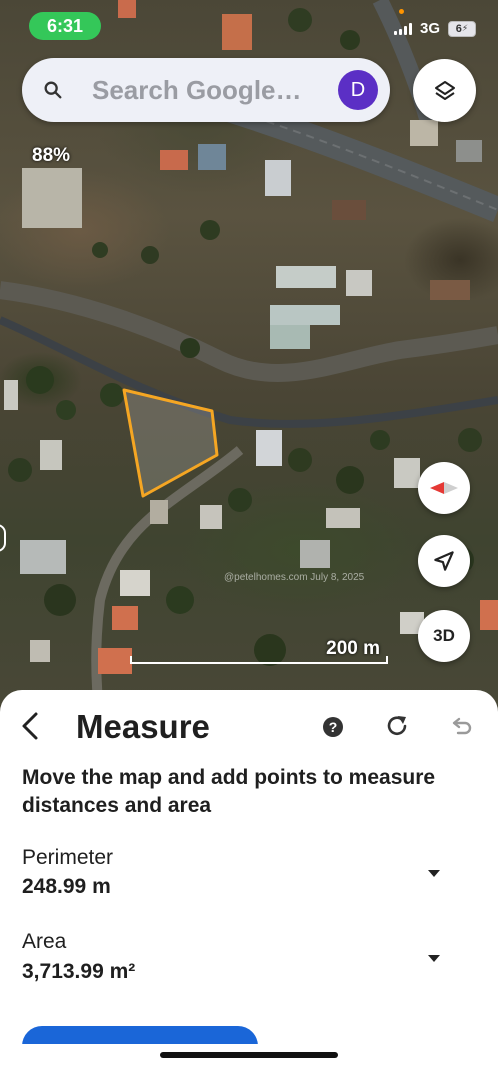  Describe the element at coordinates (294, 577) in the screenshot. I see `map-watermark: @petelhomes.com July 8, 2025` at that location.